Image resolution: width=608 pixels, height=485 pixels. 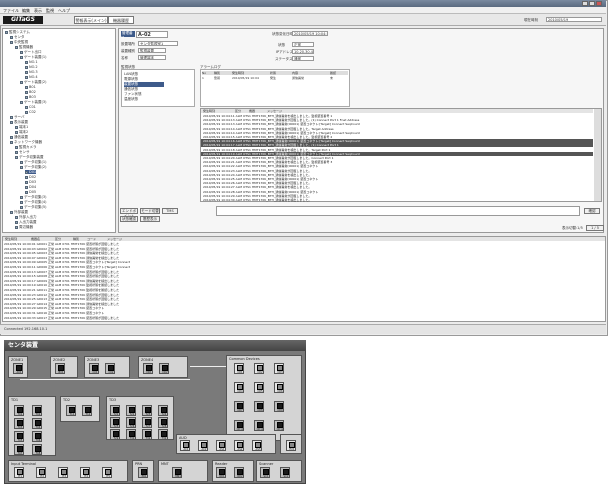 What do you see at coordinates (87, 410) in the screenshot?
I see `device-icon: T12` at bounding box center [87, 410].